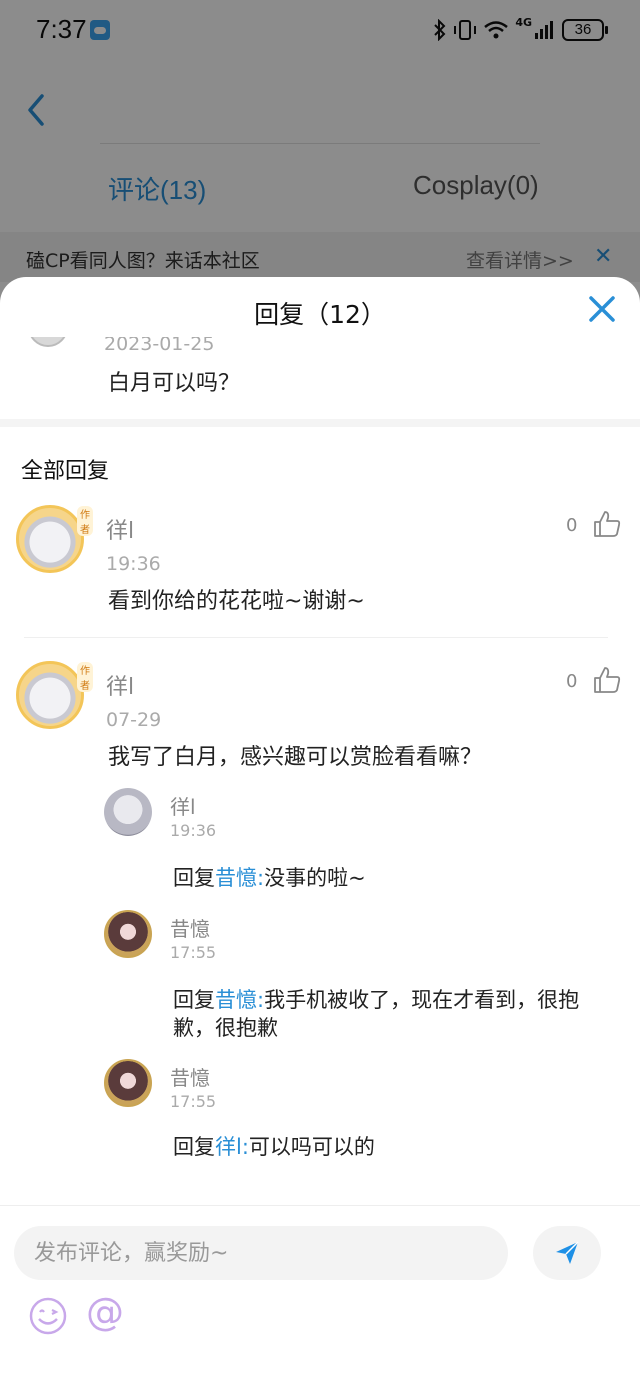 The width and height of the screenshot is (640, 1387). What do you see at coordinates (315, 878) in the screenshot?
I see `reply-body: 没事的啦~` at bounding box center [315, 878].